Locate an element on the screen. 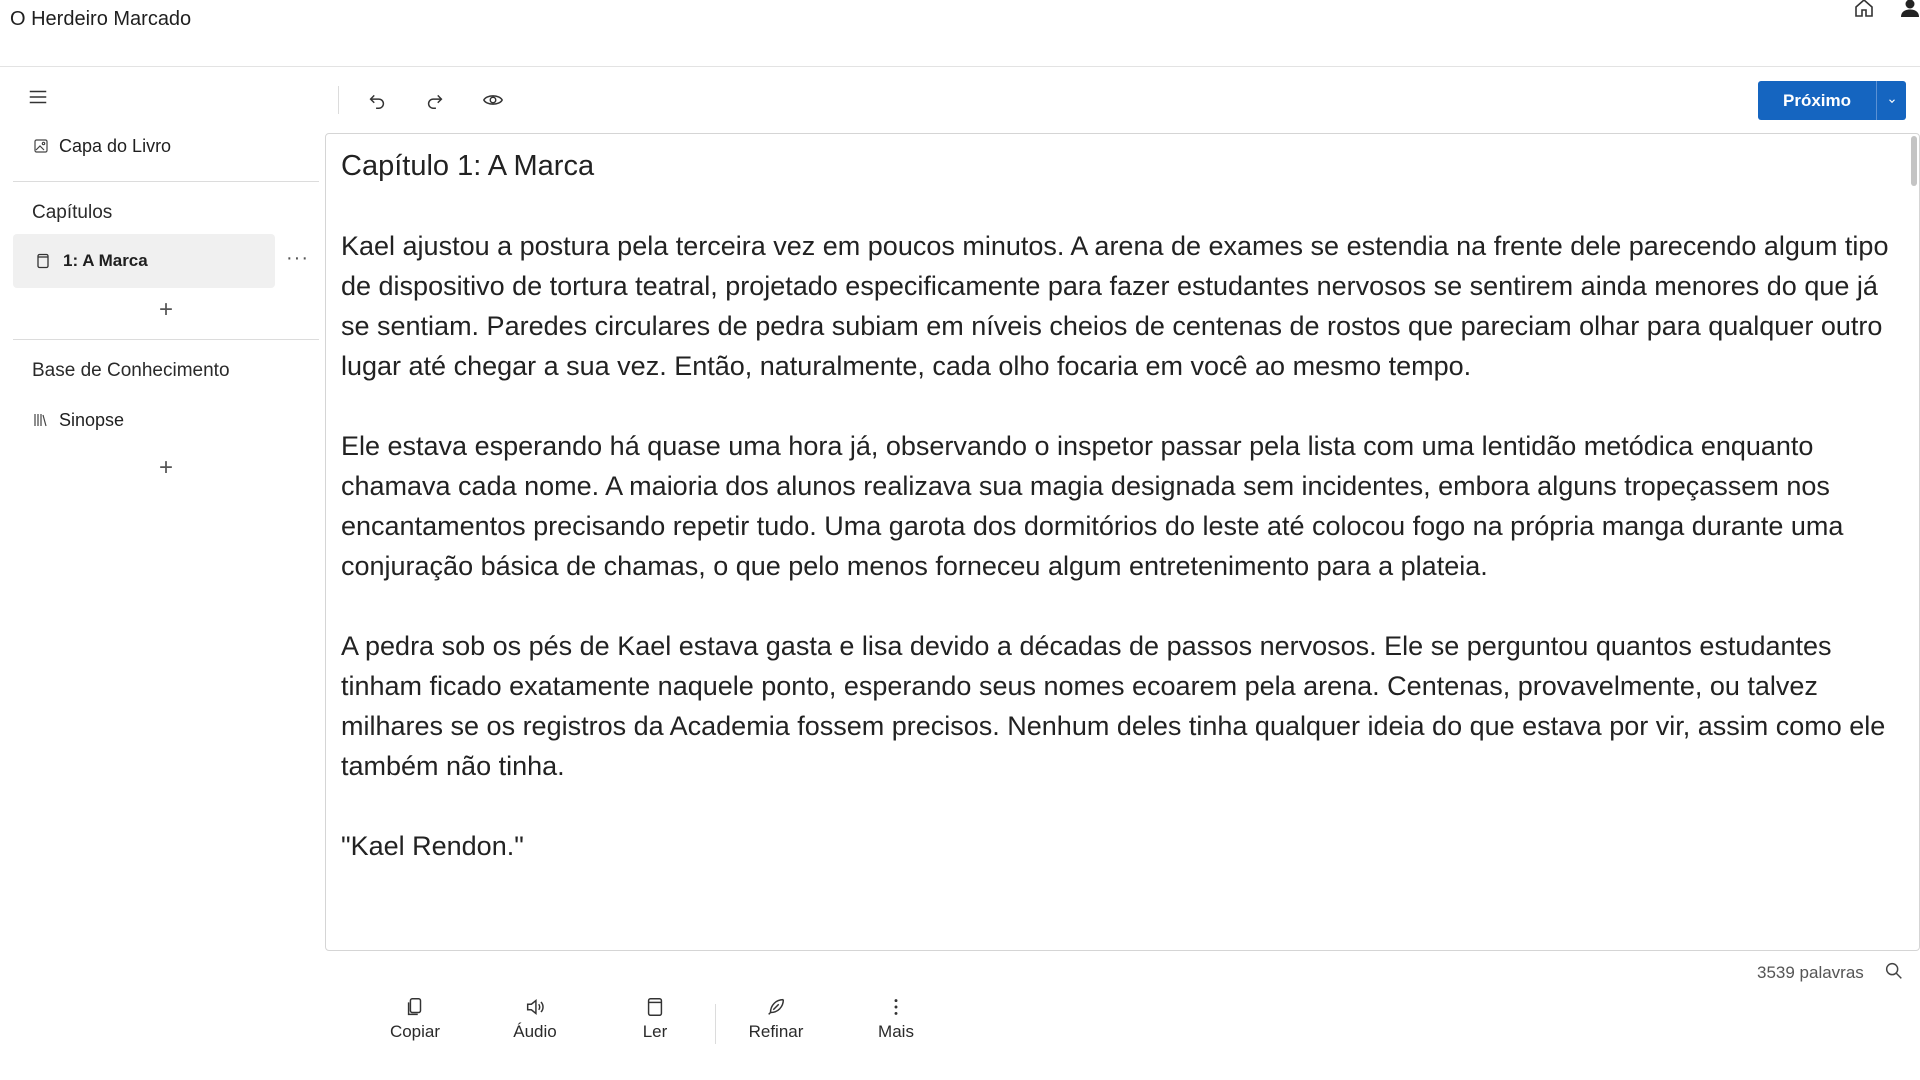  action-label: Mais is located at coordinates (896, 1031).